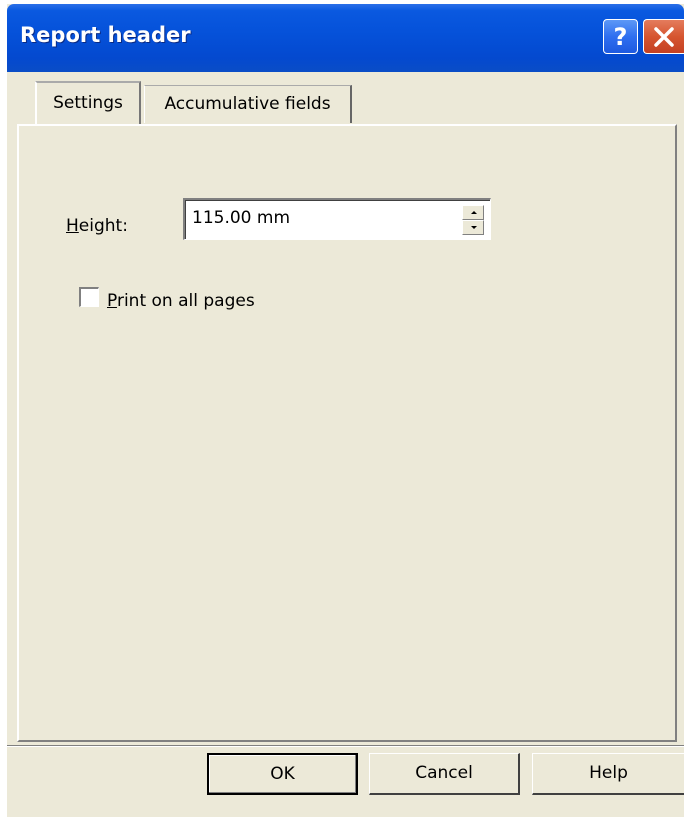  I want to click on print-label-text: rint on all pages, so click(185, 301).